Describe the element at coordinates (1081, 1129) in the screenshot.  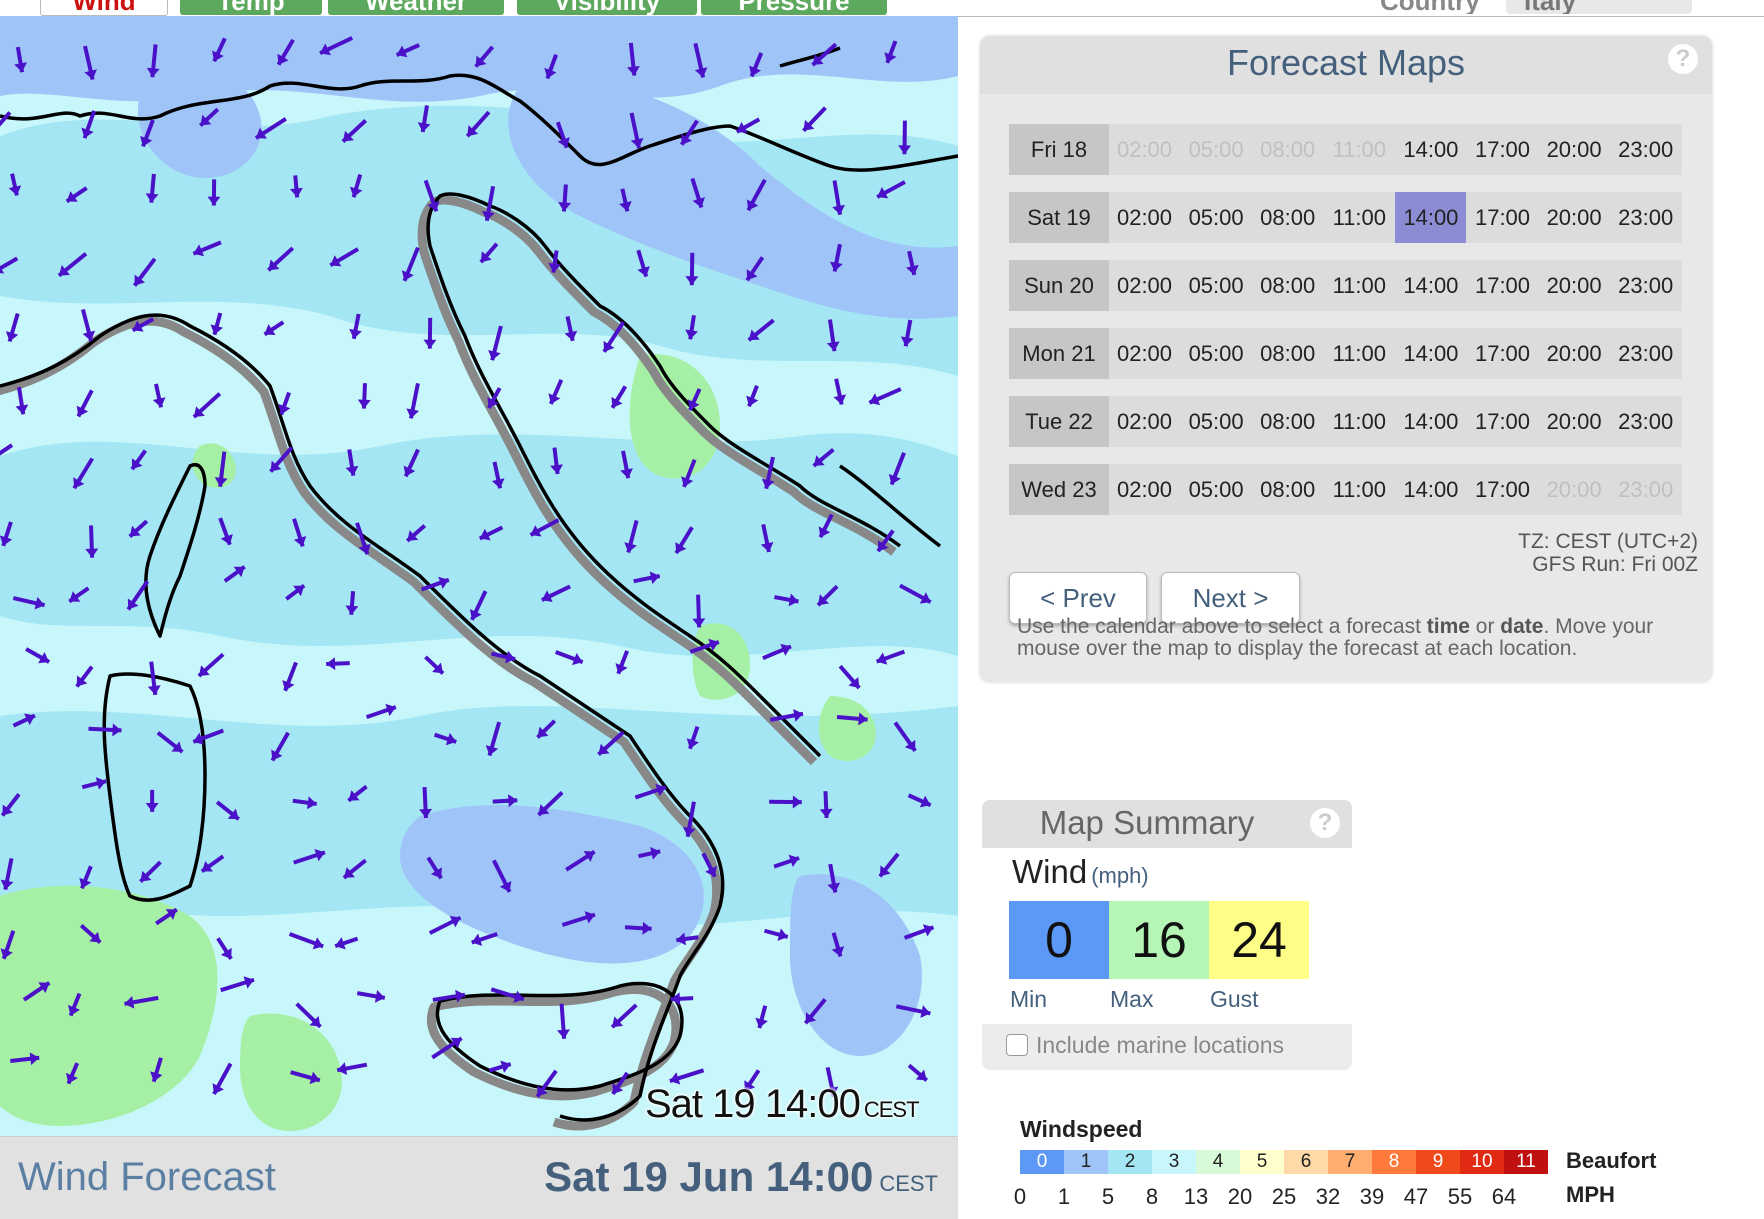
I see `legend-title: Windspeed` at that location.